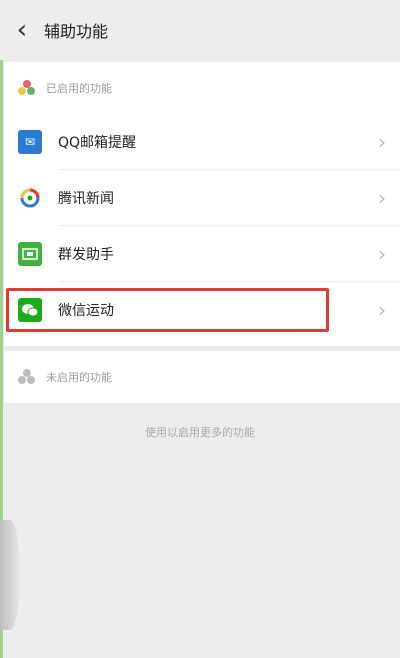  What do you see at coordinates (200, 432) in the screenshot?
I see `hint-text: 使用以启用更多的功能` at bounding box center [200, 432].